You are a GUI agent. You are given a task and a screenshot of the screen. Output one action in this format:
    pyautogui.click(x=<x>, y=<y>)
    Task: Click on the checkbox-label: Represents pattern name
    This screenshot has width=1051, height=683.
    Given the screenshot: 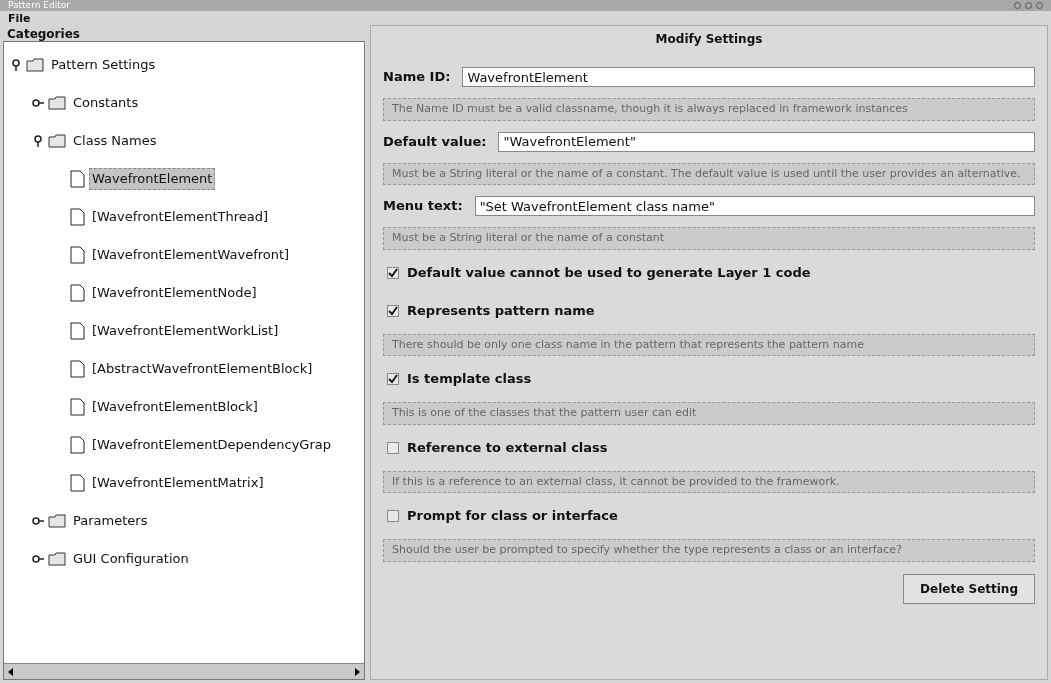 What is the action you would take?
    pyautogui.click(x=501, y=310)
    